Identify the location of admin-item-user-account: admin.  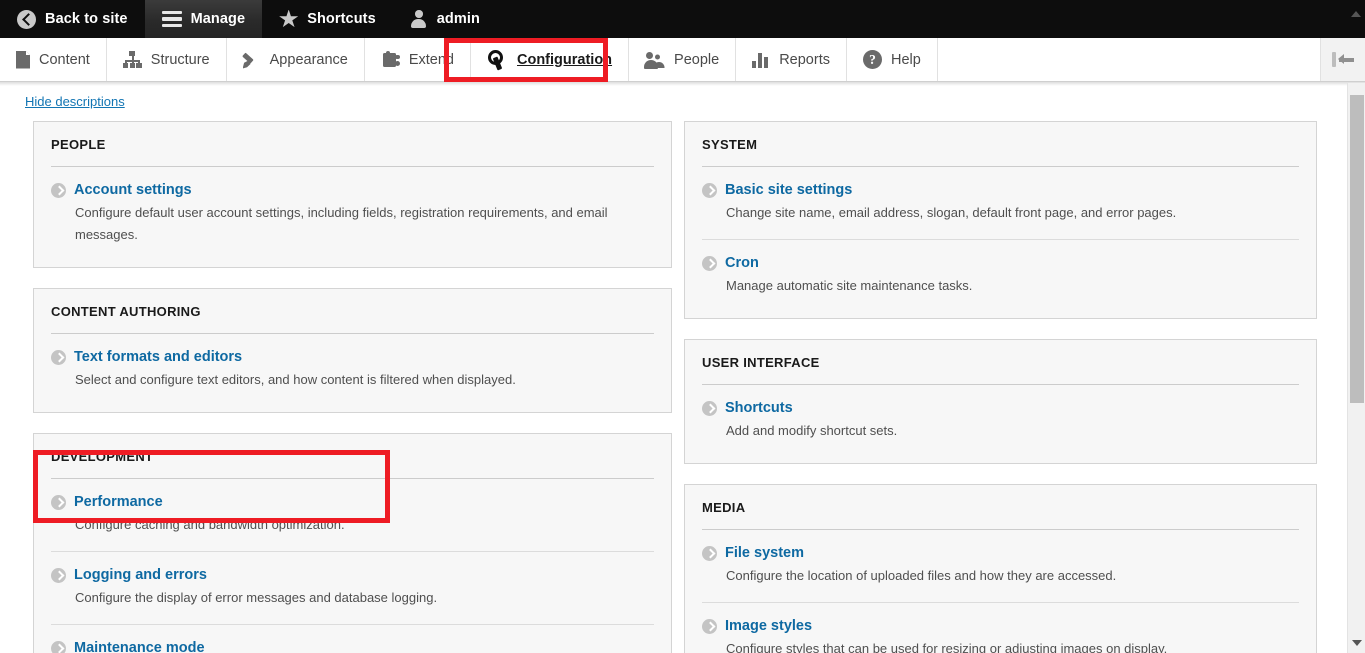
(445, 19).